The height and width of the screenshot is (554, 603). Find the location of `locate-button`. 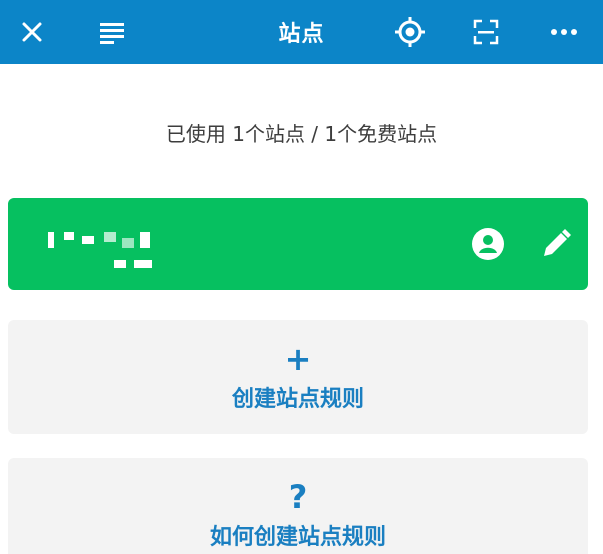

locate-button is located at coordinates (410, 32).